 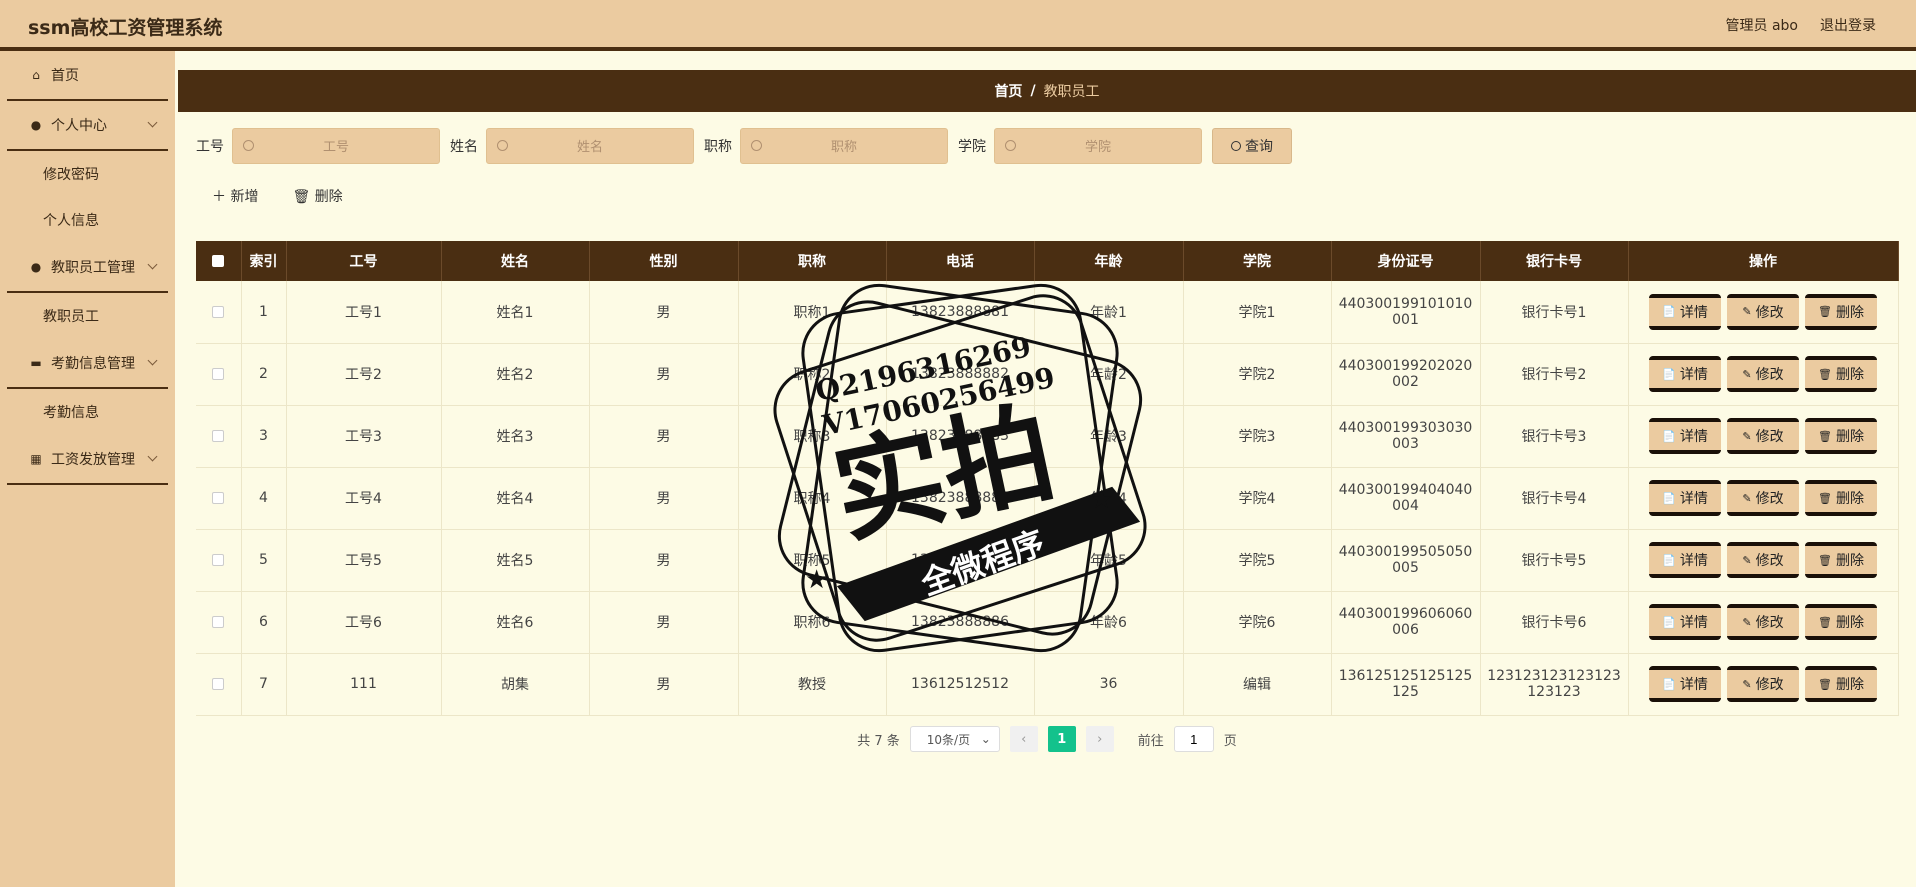 I want to click on delete-button-label: 删除, so click(x=1849, y=437).